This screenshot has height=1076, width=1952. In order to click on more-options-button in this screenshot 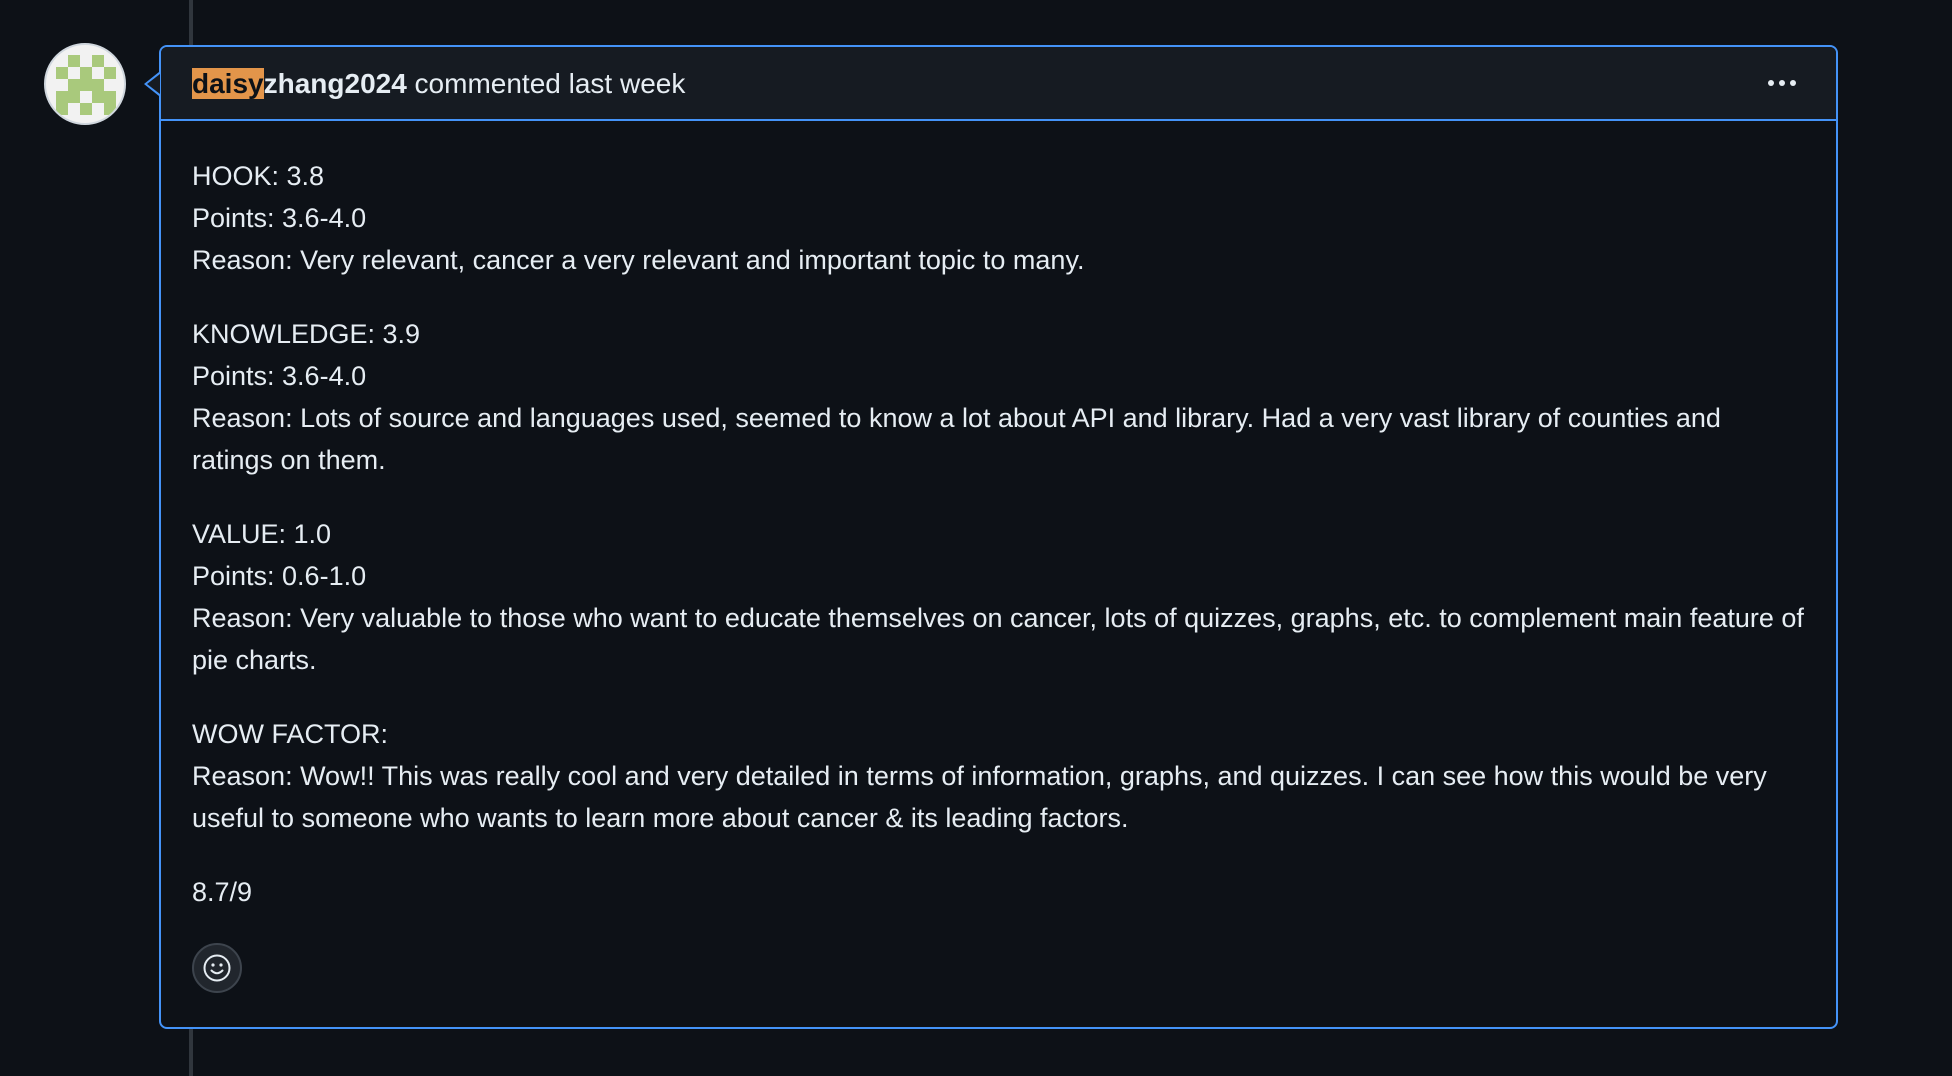, I will do `click(1782, 83)`.